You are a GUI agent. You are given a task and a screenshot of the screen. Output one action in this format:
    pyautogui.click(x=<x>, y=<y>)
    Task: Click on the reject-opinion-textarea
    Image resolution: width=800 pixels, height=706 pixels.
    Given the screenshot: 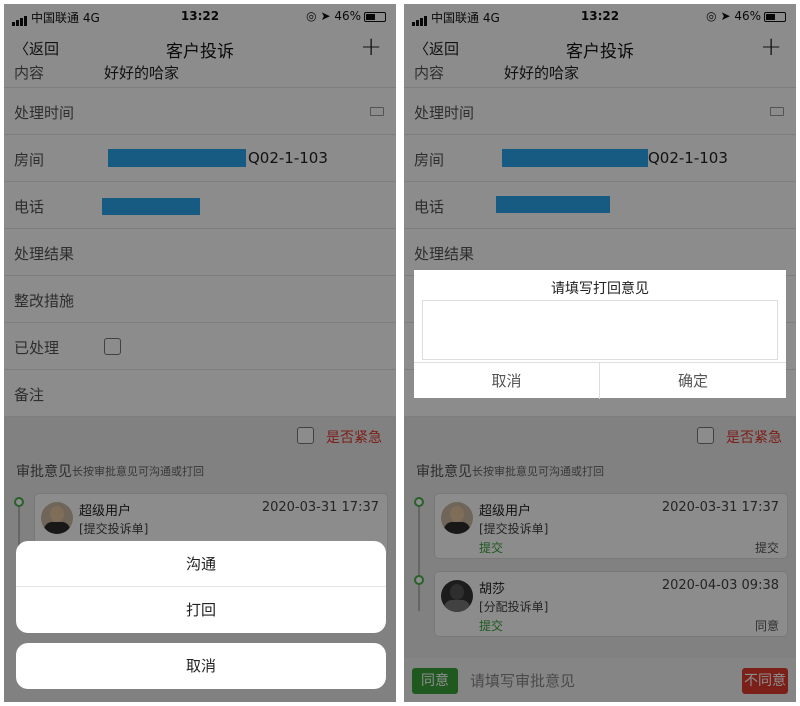 What is the action you would take?
    pyautogui.click(x=600, y=330)
    